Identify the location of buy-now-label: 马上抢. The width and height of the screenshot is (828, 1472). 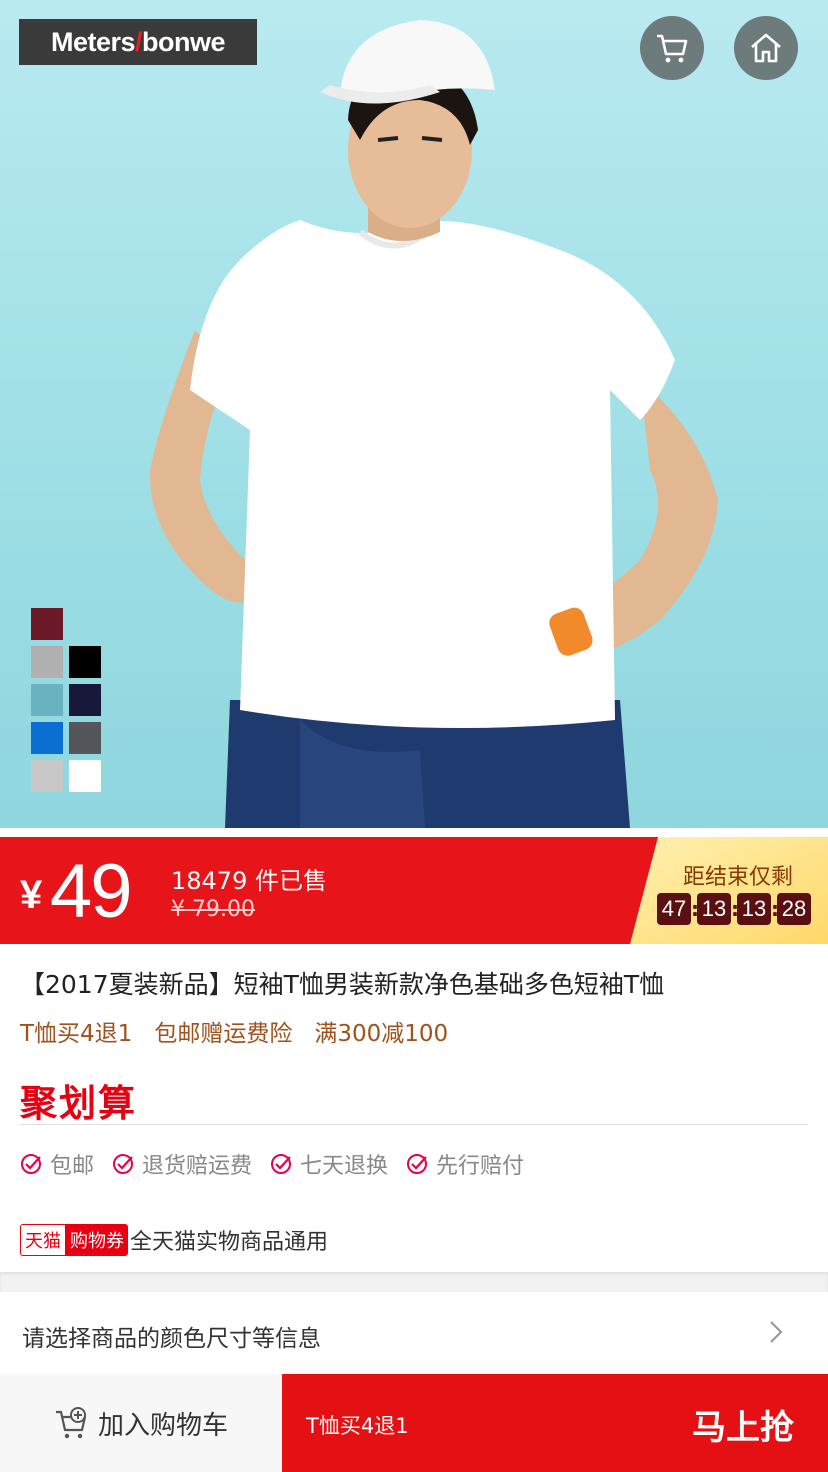
(743, 1428).